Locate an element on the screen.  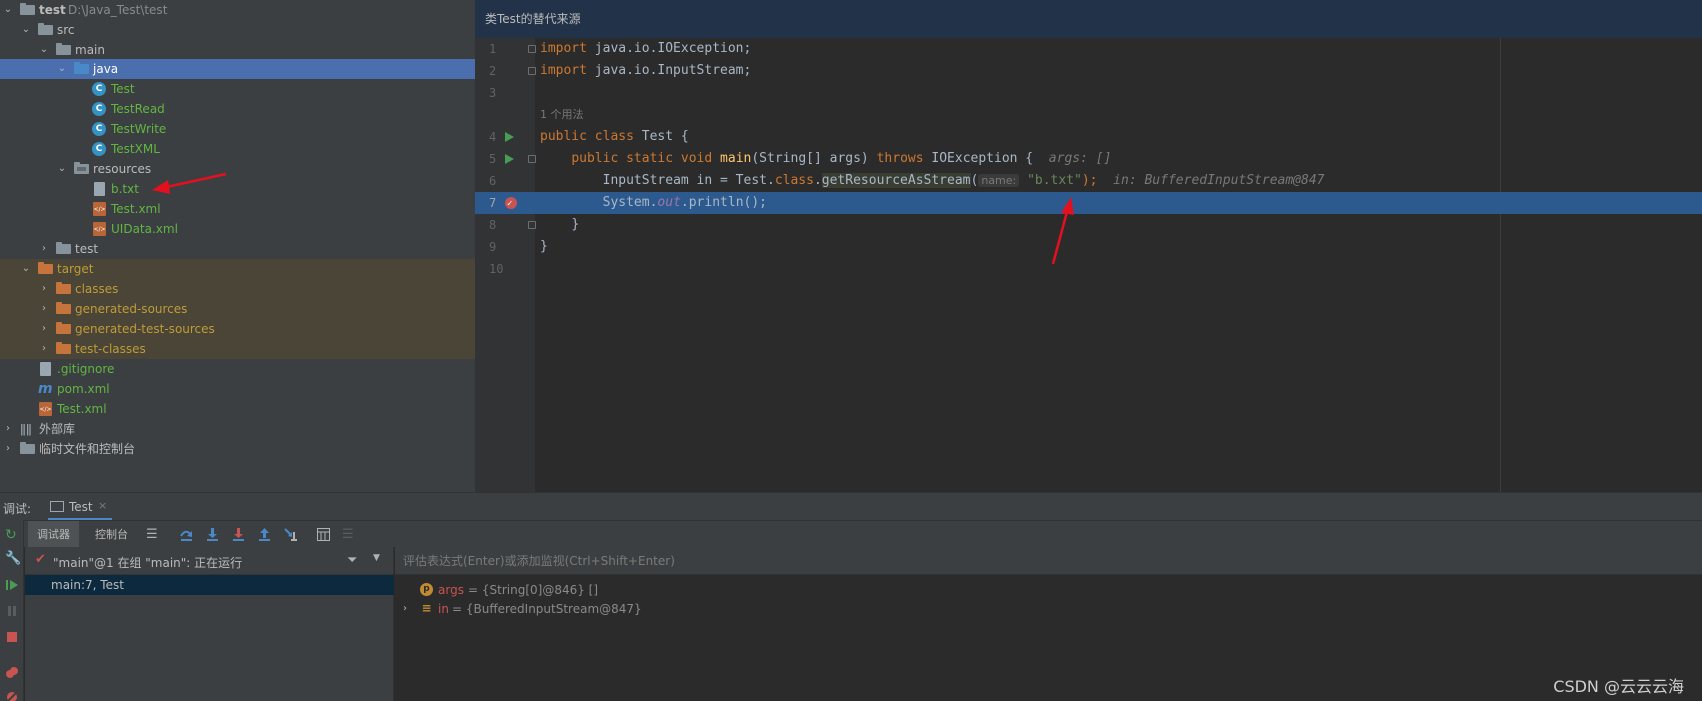
tree-item-target-child: › classes is located at coordinates (237, 289).